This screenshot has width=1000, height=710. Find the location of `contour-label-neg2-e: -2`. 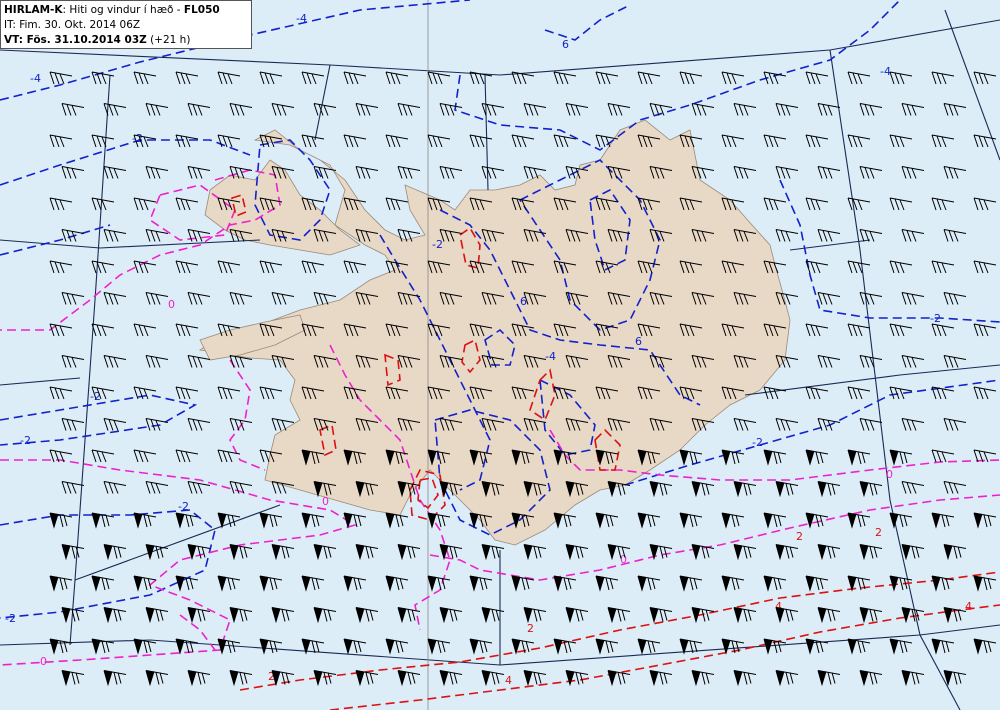

contour-label-neg2-e: -2 is located at coordinates (10, 618).